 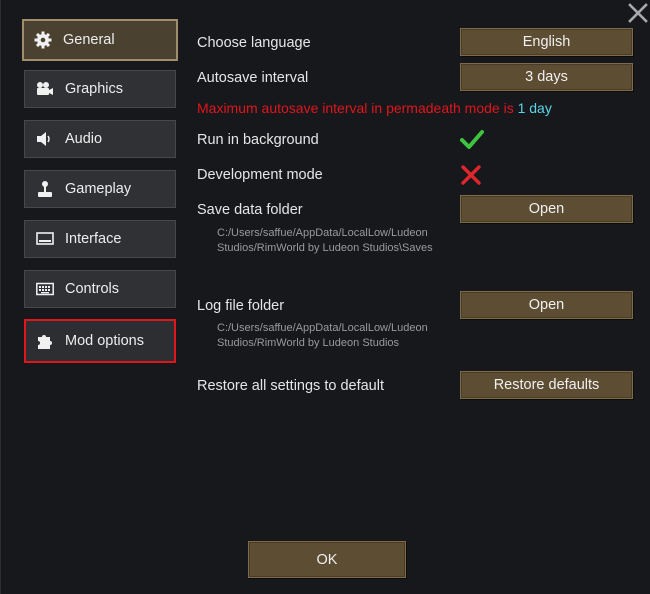 I want to click on sidebar-item-label: Gameplay, so click(x=98, y=189).